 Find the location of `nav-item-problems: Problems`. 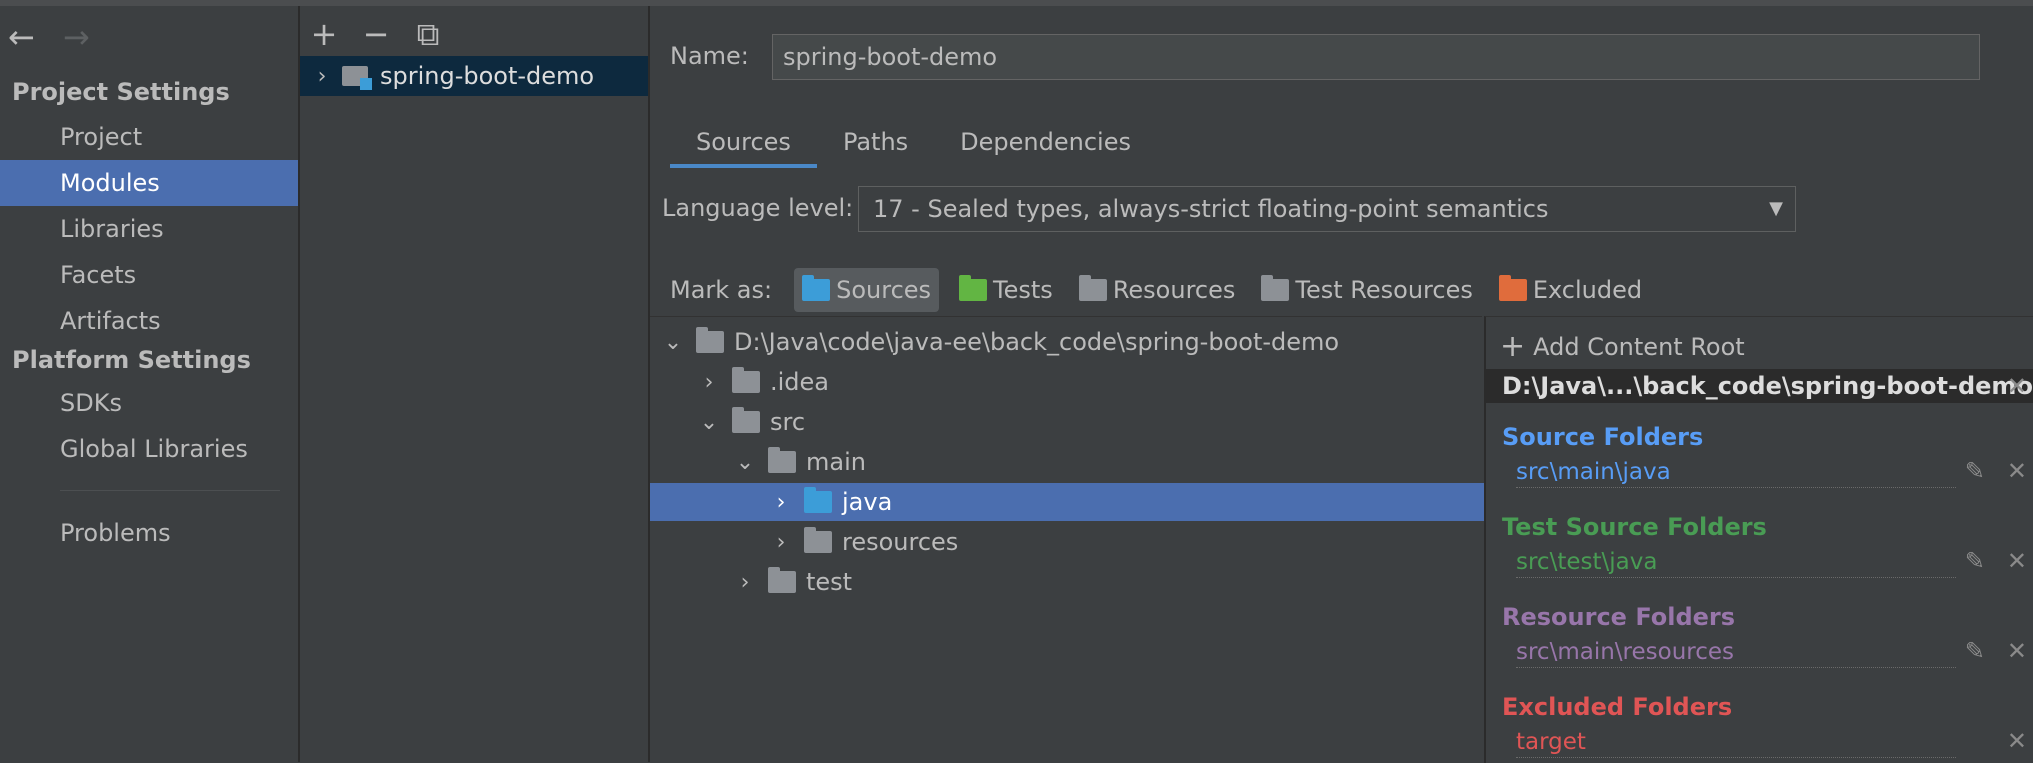

nav-item-problems: Problems is located at coordinates (149, 533).